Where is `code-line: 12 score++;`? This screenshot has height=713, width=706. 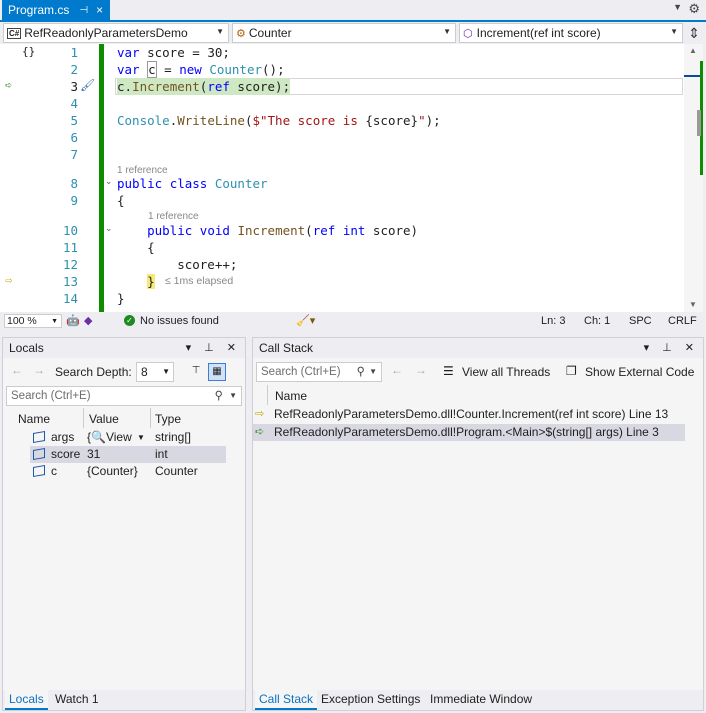
code-line: 12 score++; is located at coordinates (351, 264).